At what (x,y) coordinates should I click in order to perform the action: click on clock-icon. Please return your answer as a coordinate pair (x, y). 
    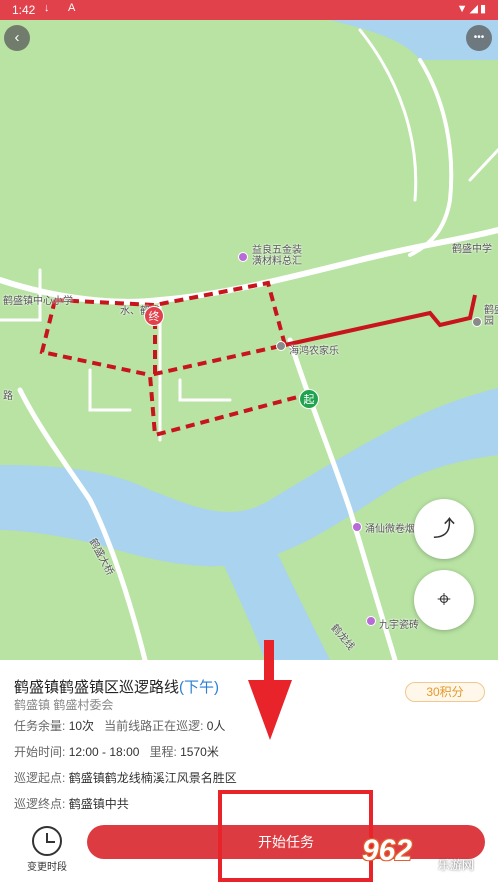
    Looking at the image, I should click on (47, 841).